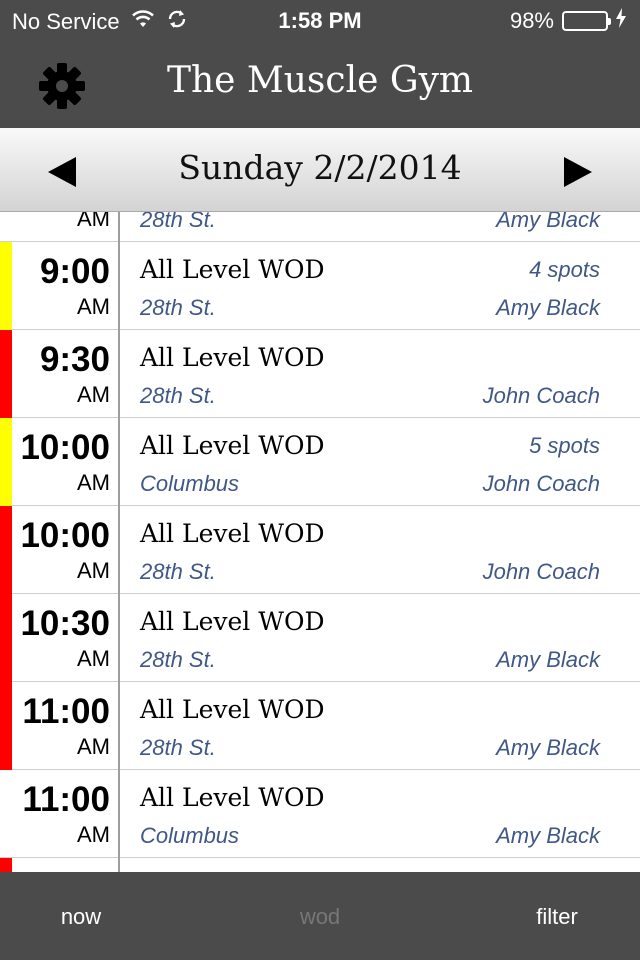 The height and width of the screenshot is (960, 640). I want to click on status-right: 98%, so click(568, 21).